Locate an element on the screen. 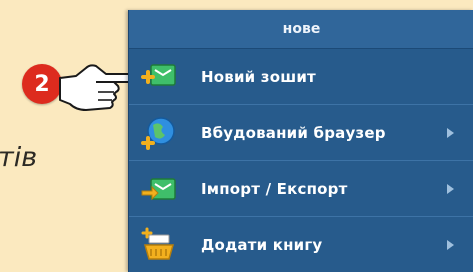 The height and width of the screenshot is (272, 473). menu-item-label: Імпорт / Експорт is located at coordinates (274, 188).